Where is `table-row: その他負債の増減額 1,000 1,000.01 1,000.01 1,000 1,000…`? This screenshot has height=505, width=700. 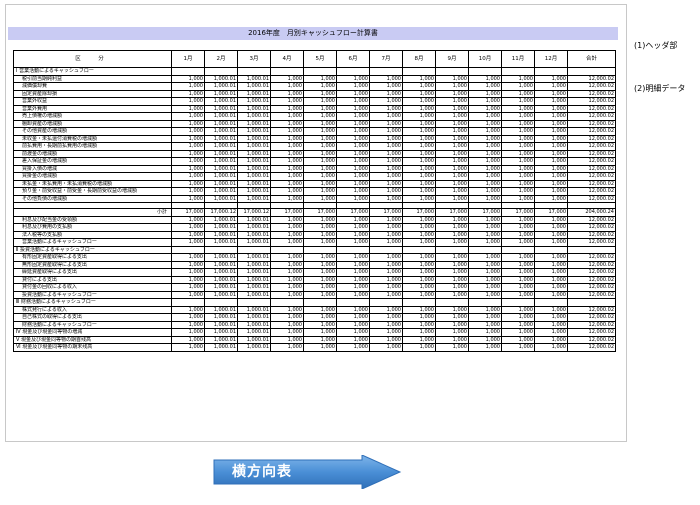 table-row: その他負債の増減額 1,000 1,000.01 1,000.01 1,000 1,000… is located at coordinates (314, 198).